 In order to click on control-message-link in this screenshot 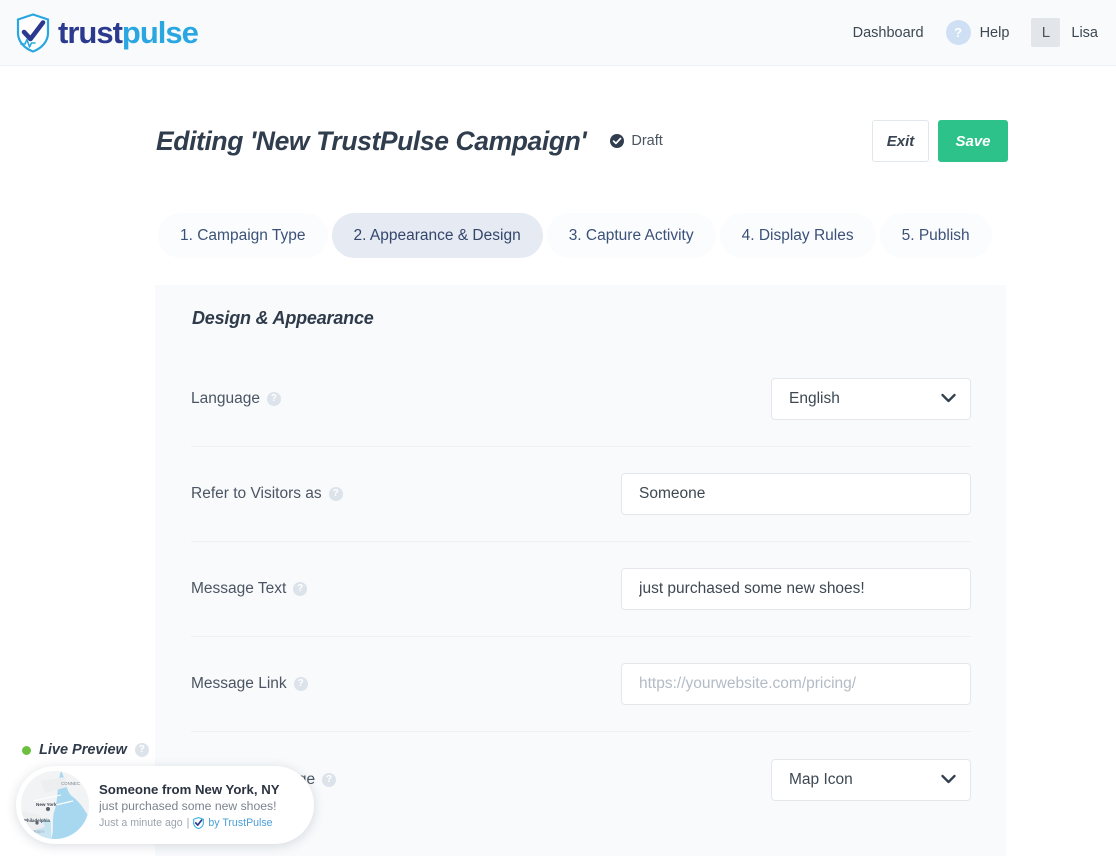, I will do `click(796, 684)`.